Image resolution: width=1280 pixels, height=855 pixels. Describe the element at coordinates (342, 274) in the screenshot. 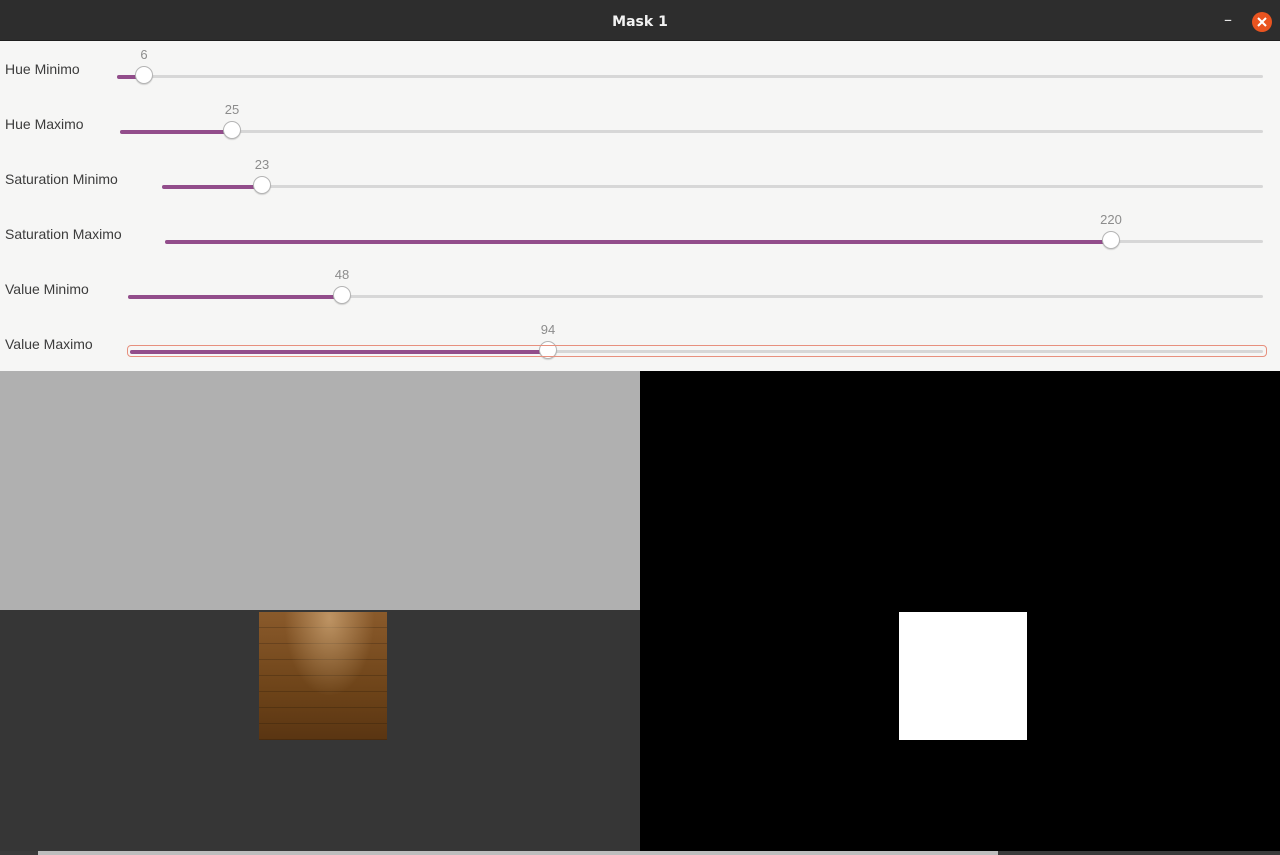

I see `slider-value: 48` at that location.